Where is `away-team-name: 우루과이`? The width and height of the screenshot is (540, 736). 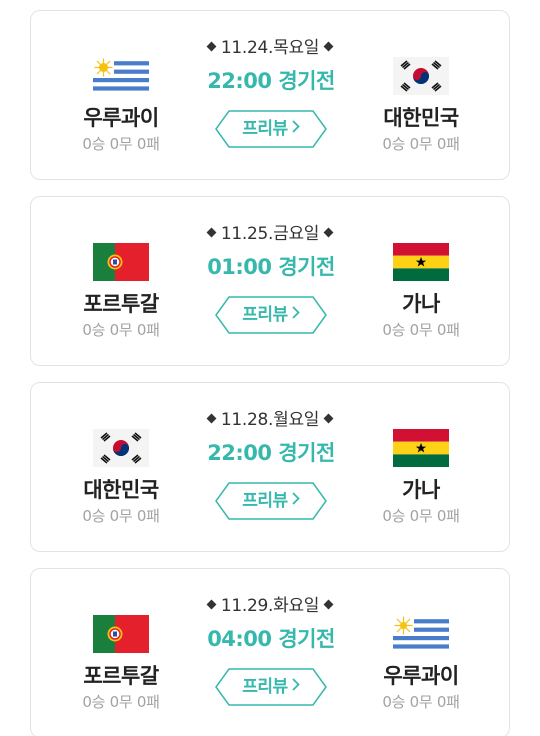 away-team-name: 우루과이 is located at coordinates (421, 676).